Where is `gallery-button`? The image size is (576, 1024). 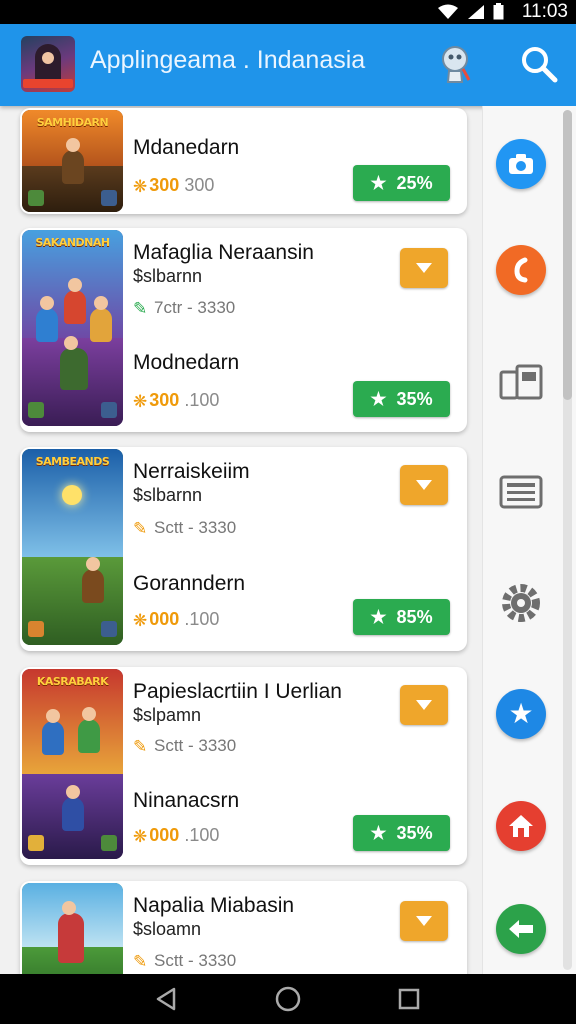
gallery-button is located at coordinates (521, 382).